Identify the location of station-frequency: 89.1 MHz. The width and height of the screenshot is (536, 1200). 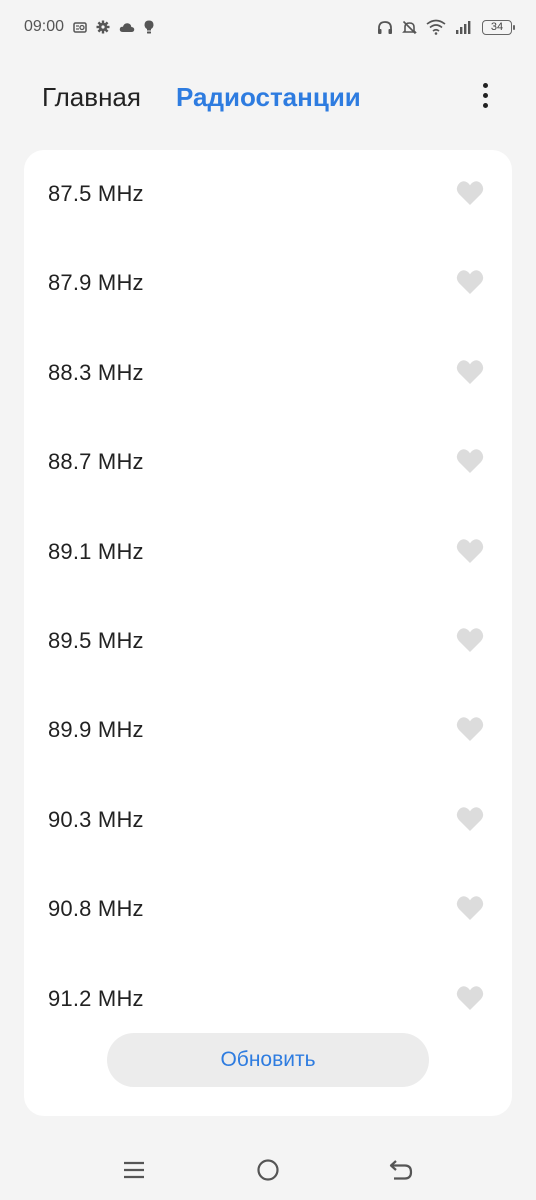
(96, 551).